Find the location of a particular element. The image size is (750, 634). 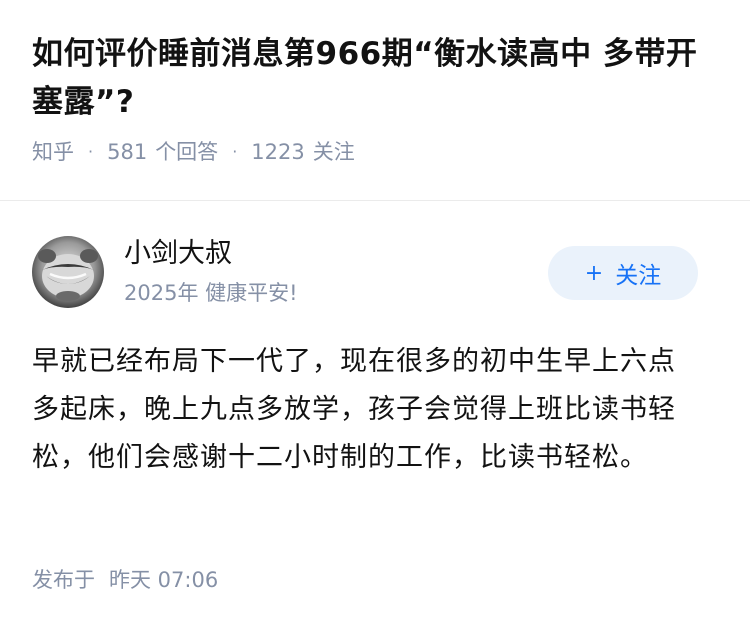

question-meta: 知乎 · 581 个回答 · 1223 关注 is located at coordinates (372, 152).